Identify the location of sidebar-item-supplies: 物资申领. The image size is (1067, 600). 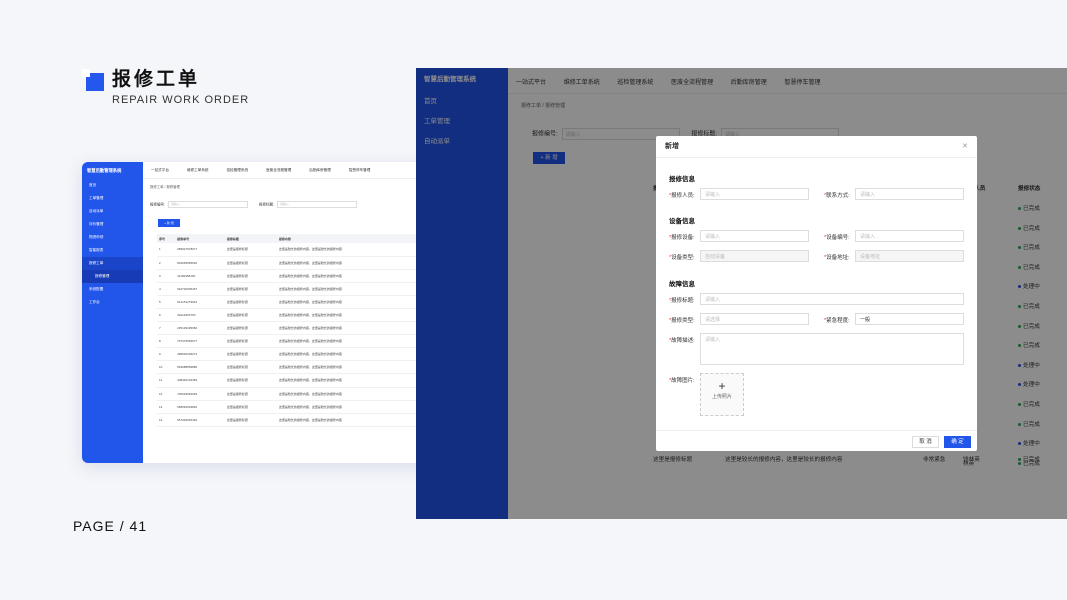
(112, 237).